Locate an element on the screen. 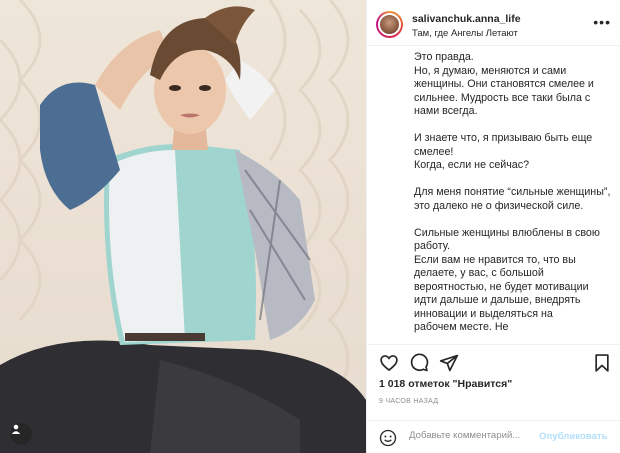  username-link: salivanchuk.anna_life is located at coordinates (466, 19).